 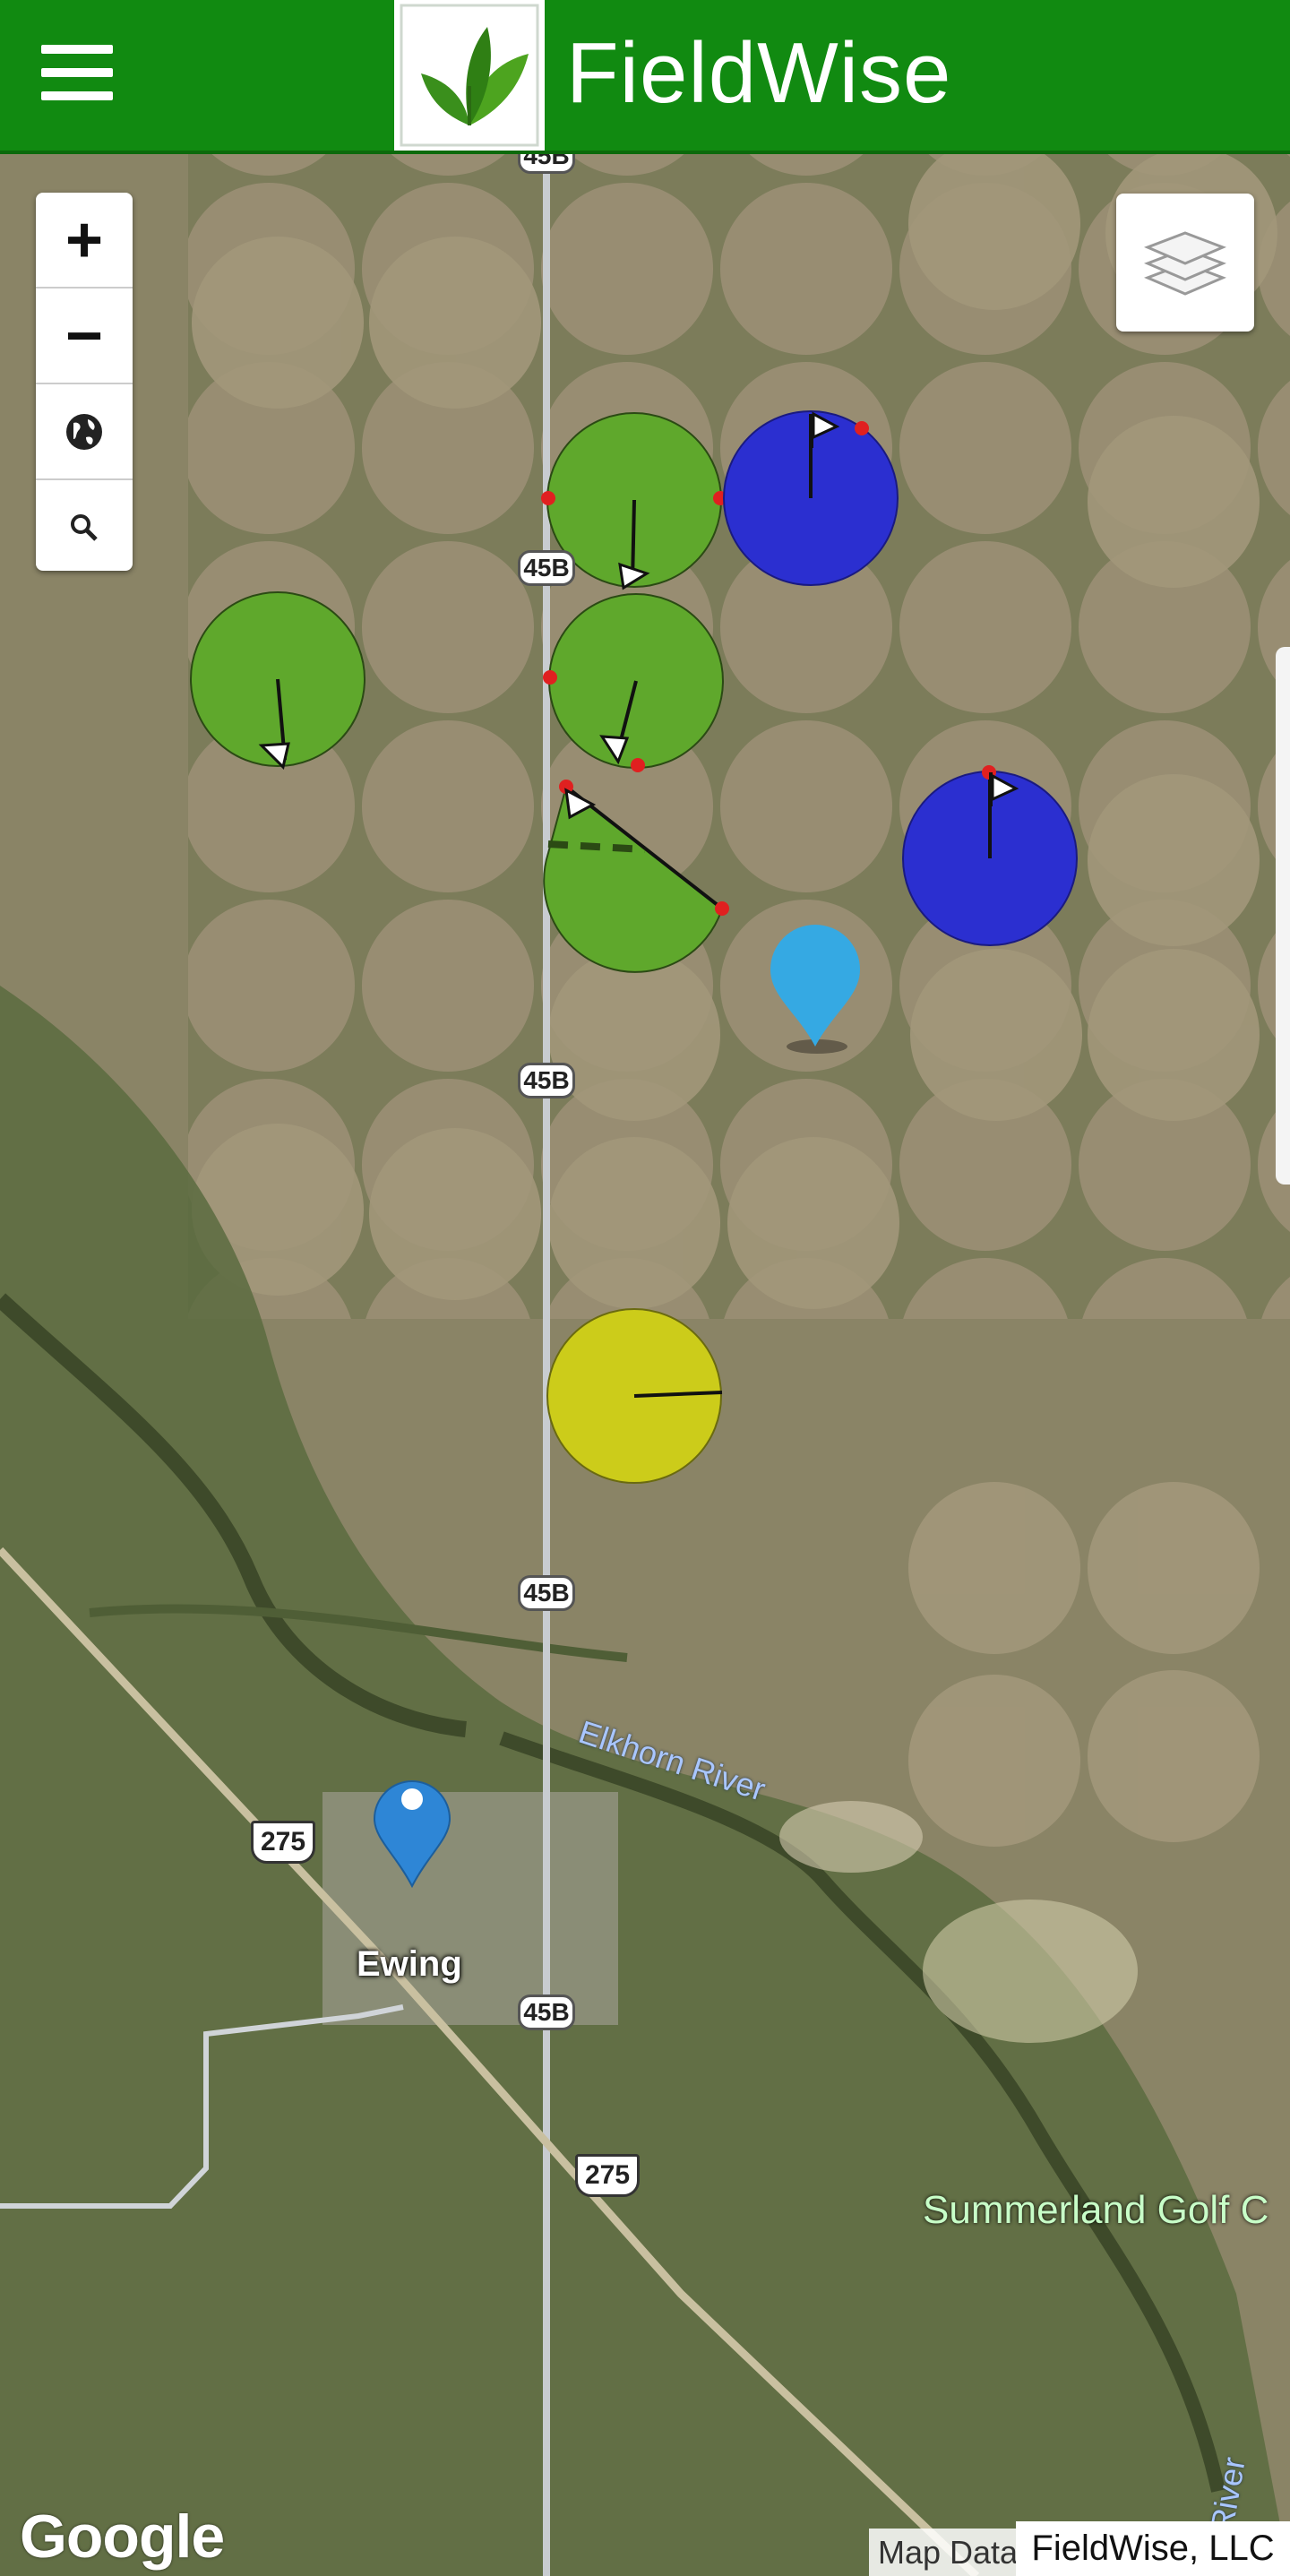 What do you see at coordinates (949, 2552) in the screenshot?
I see `map-data-attribution: Map Data` at bounding box center [949, 2552].